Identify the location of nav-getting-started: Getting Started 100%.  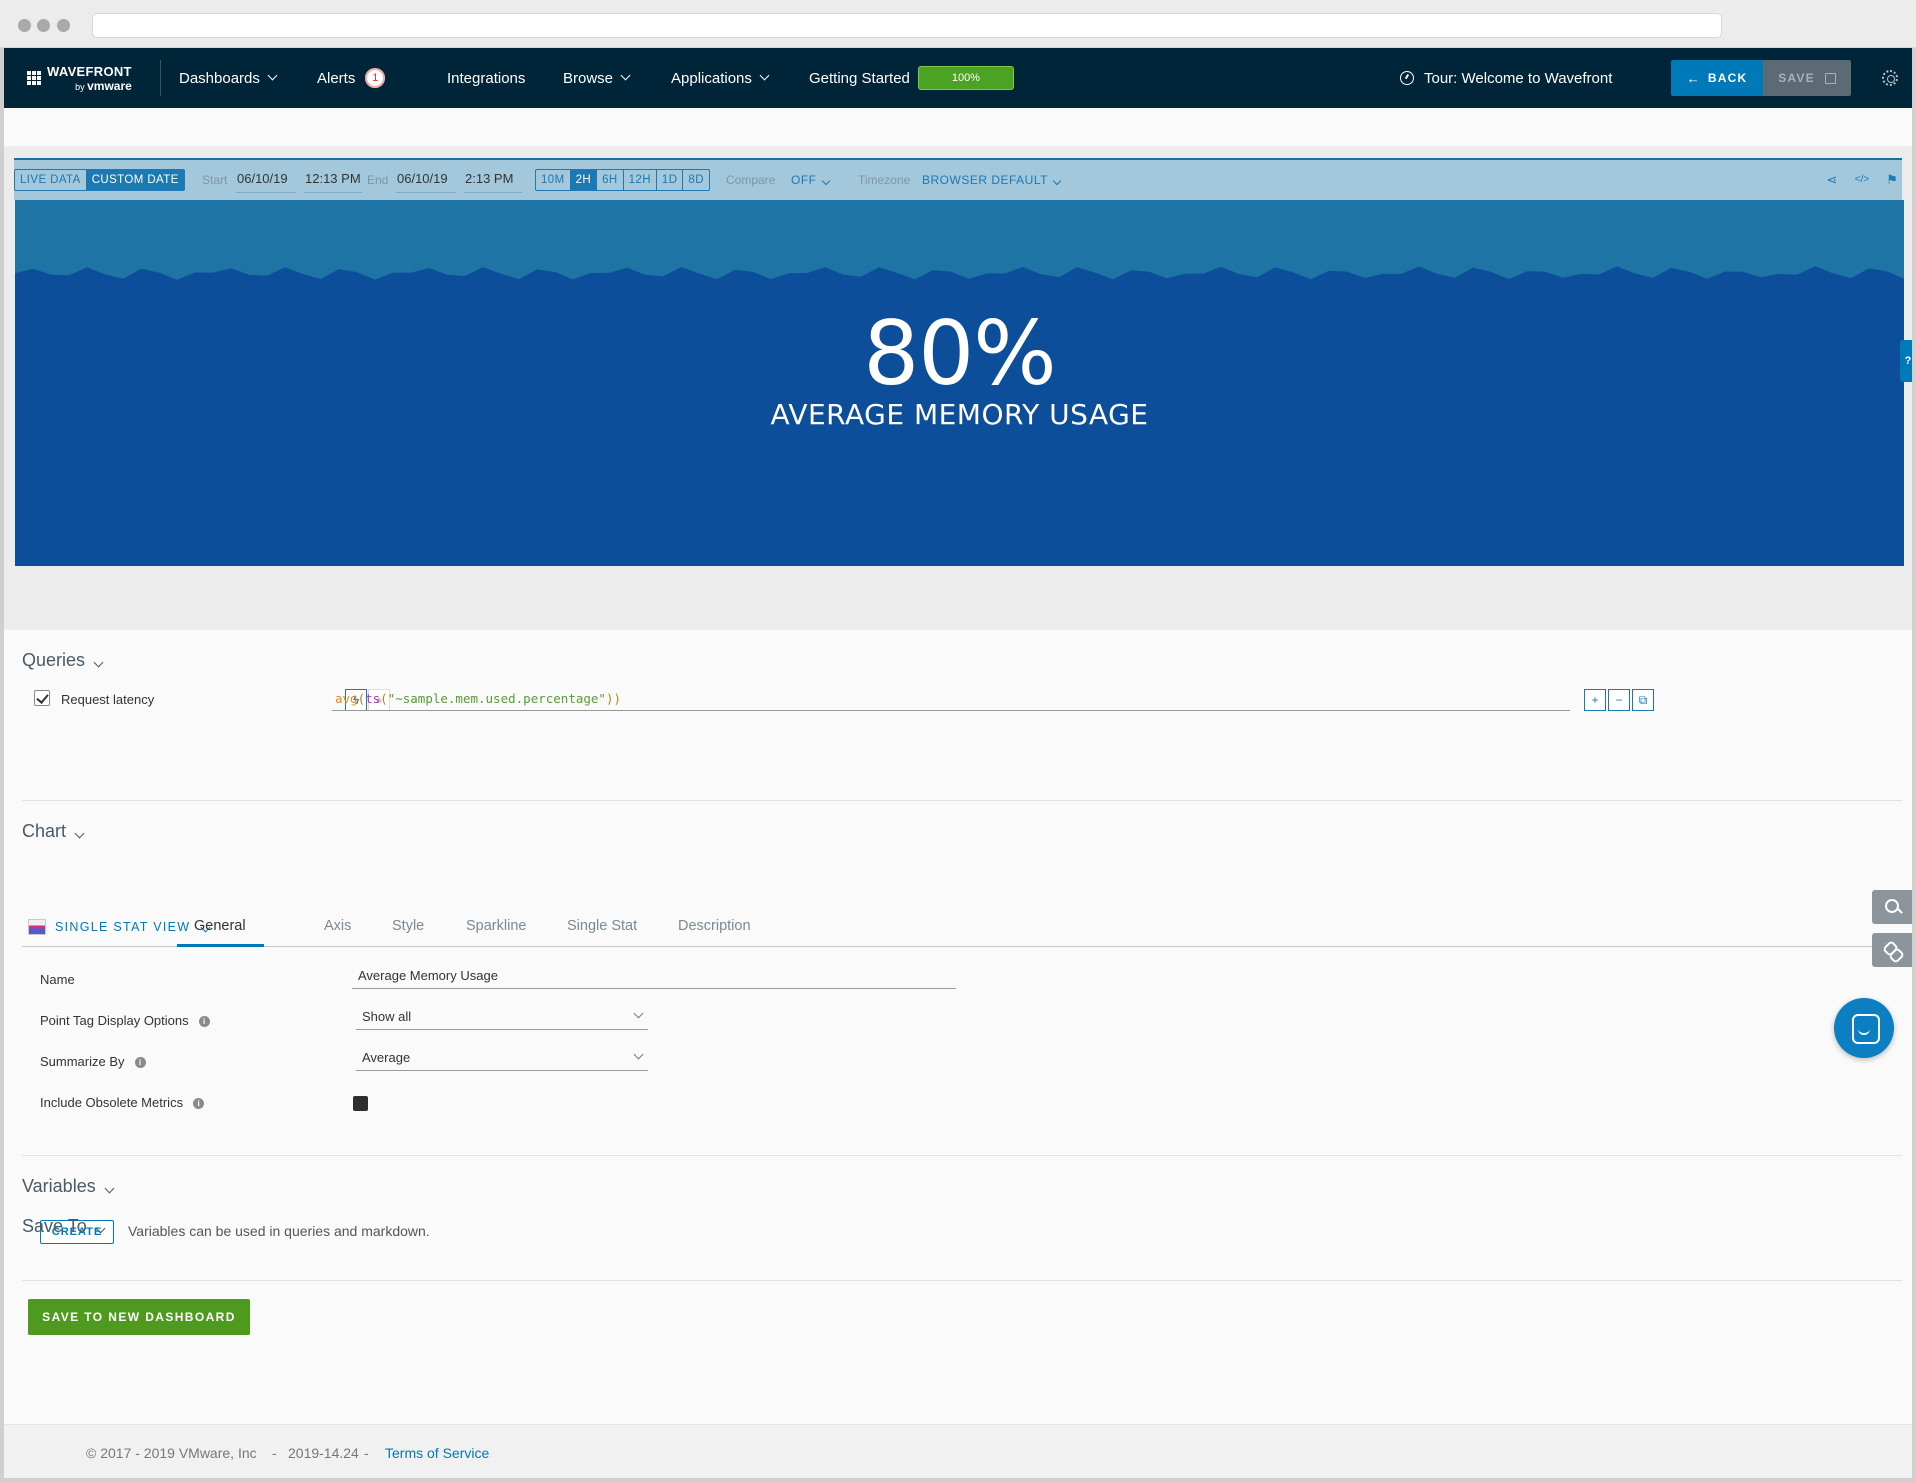
(911, 78).